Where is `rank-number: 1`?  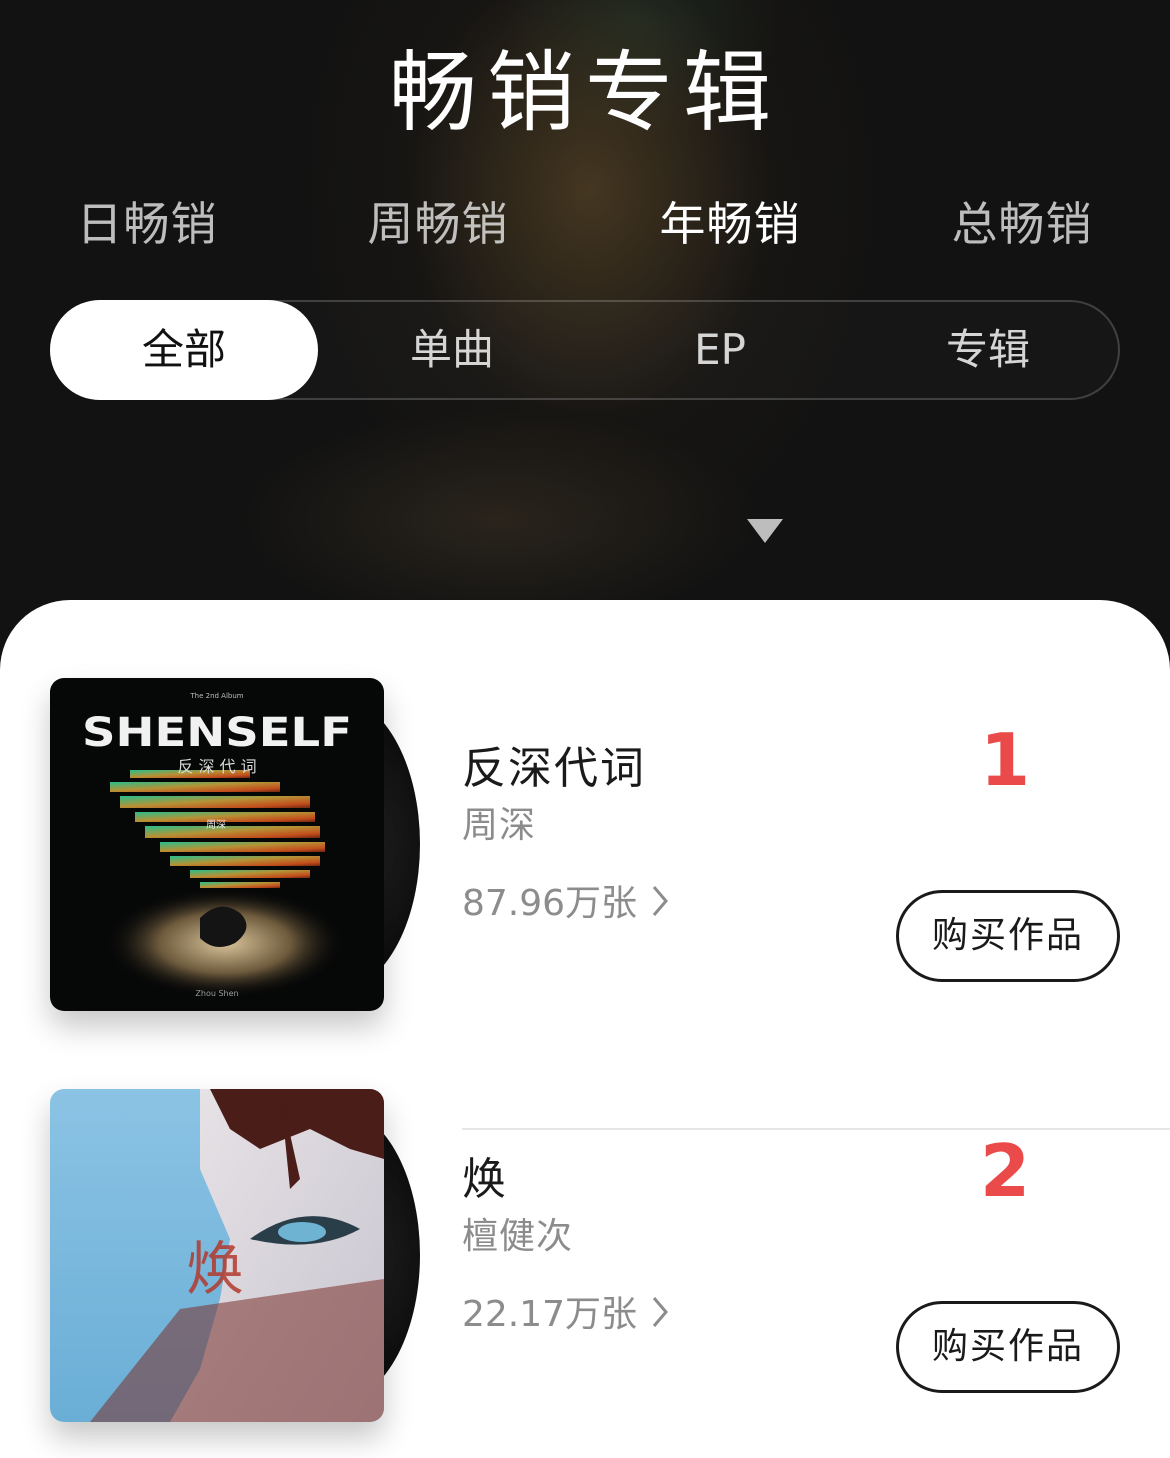
rank-number: 1 is located at coordinates (1005, 760).